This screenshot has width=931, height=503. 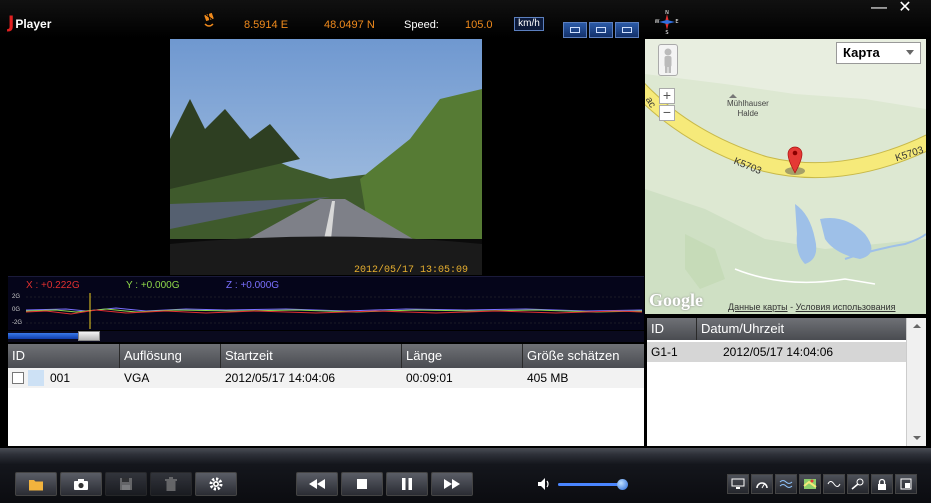 I want to click on search-button, so click(x=858, y=484).